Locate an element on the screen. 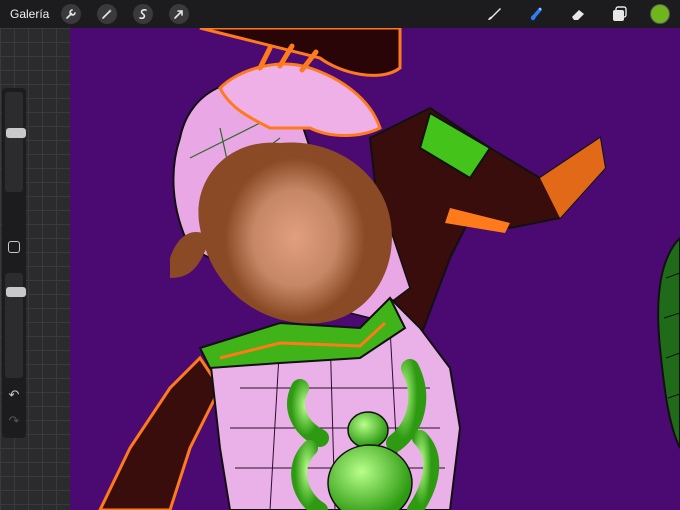  opacity-thumb is located at coordinates (16, 292).